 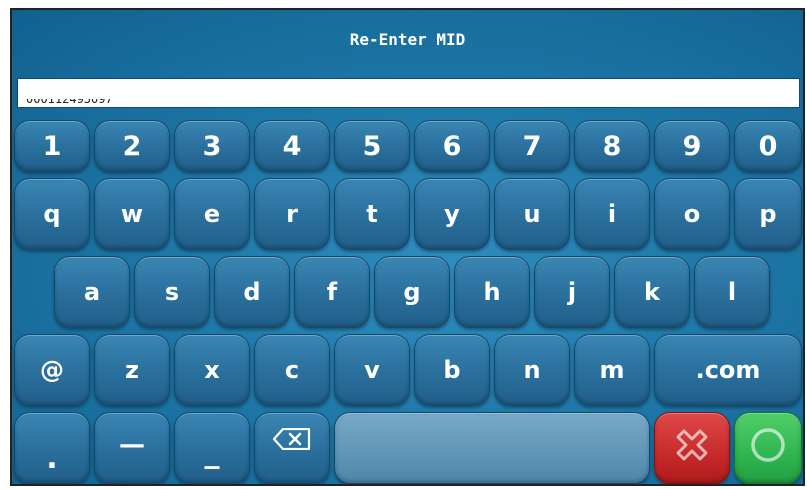 What do you see at coordinates (532, 214) in the screenshot?
I see `key-u: u` at bounding box center [532, 214].